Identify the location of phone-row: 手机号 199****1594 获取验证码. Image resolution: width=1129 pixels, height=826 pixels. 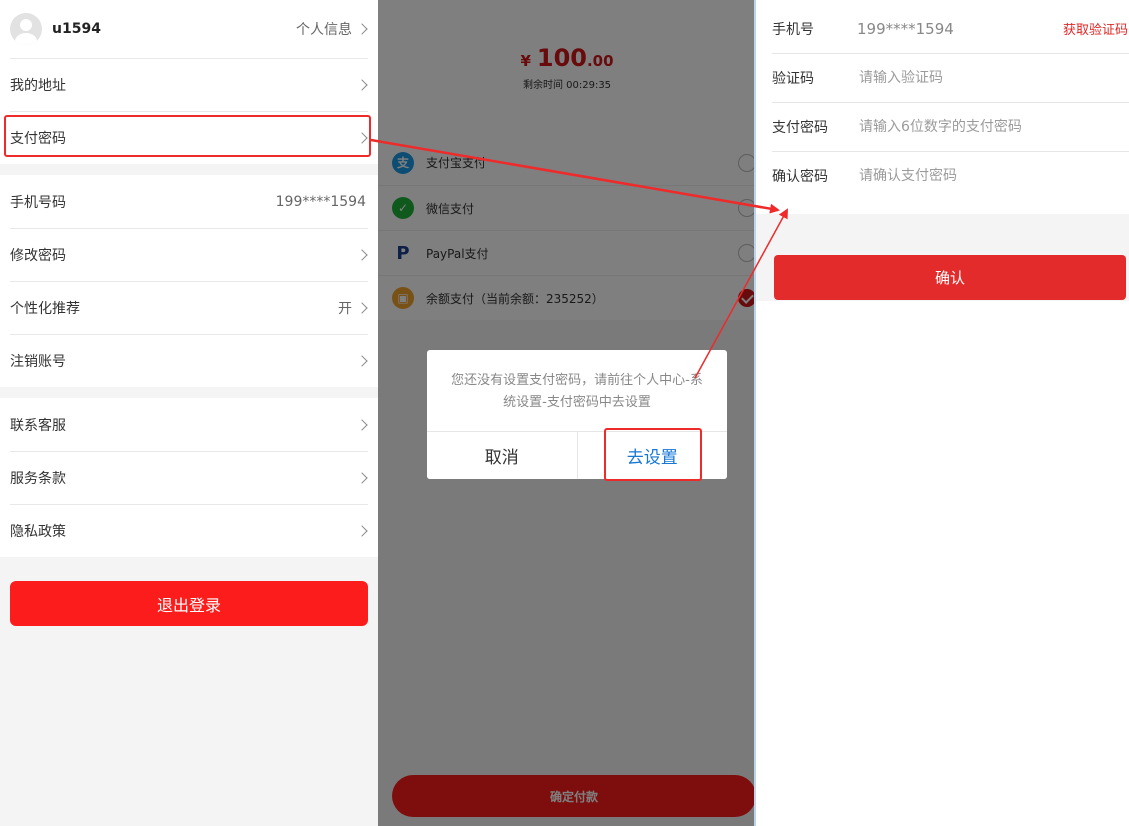
(942, 26).